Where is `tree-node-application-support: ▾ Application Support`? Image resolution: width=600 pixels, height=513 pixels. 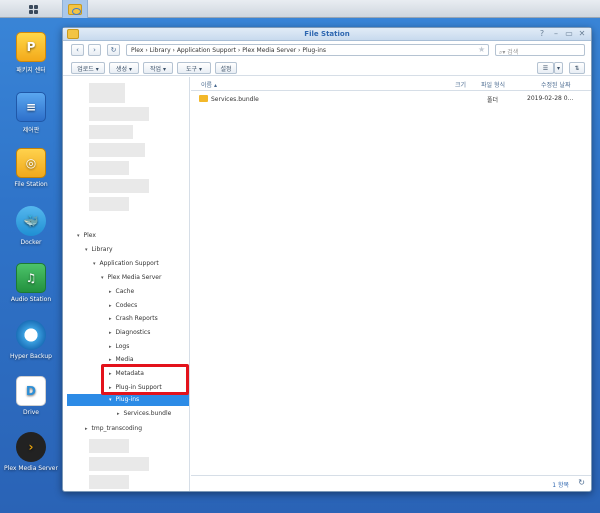 tree-node-application-support: ▾ Application Support is located at coordinates (126, 264).